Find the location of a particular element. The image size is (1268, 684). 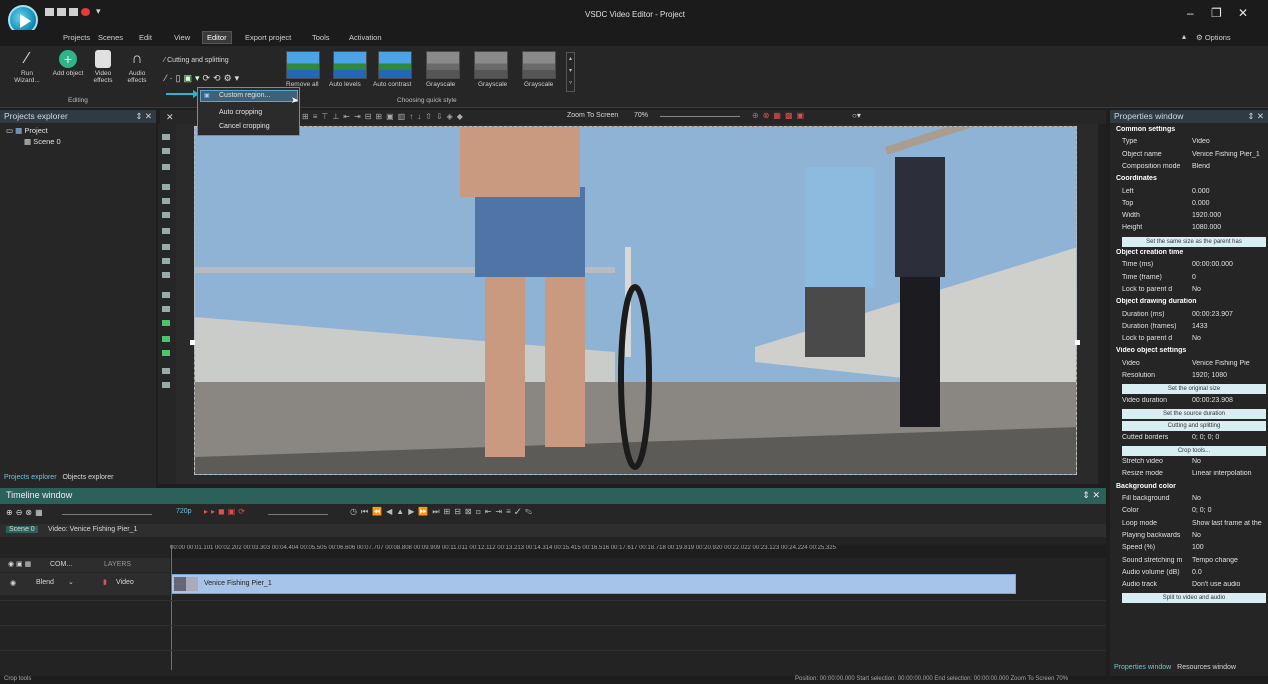

property-value: 0; 0; 0; 0 is located at coordinates (1205, 437).